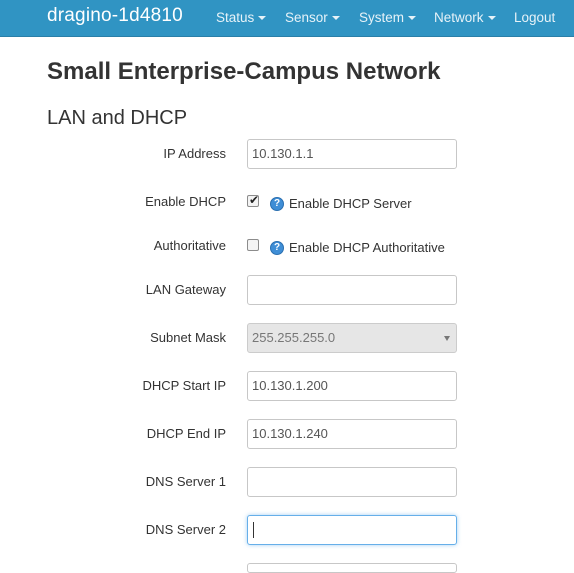 The width and height of the screenshot is (574, 573). What do you see at coordinates (447, 338) in the screenshot?
I see `dropdown-arrow-icon` at bounding box center [447, 338].